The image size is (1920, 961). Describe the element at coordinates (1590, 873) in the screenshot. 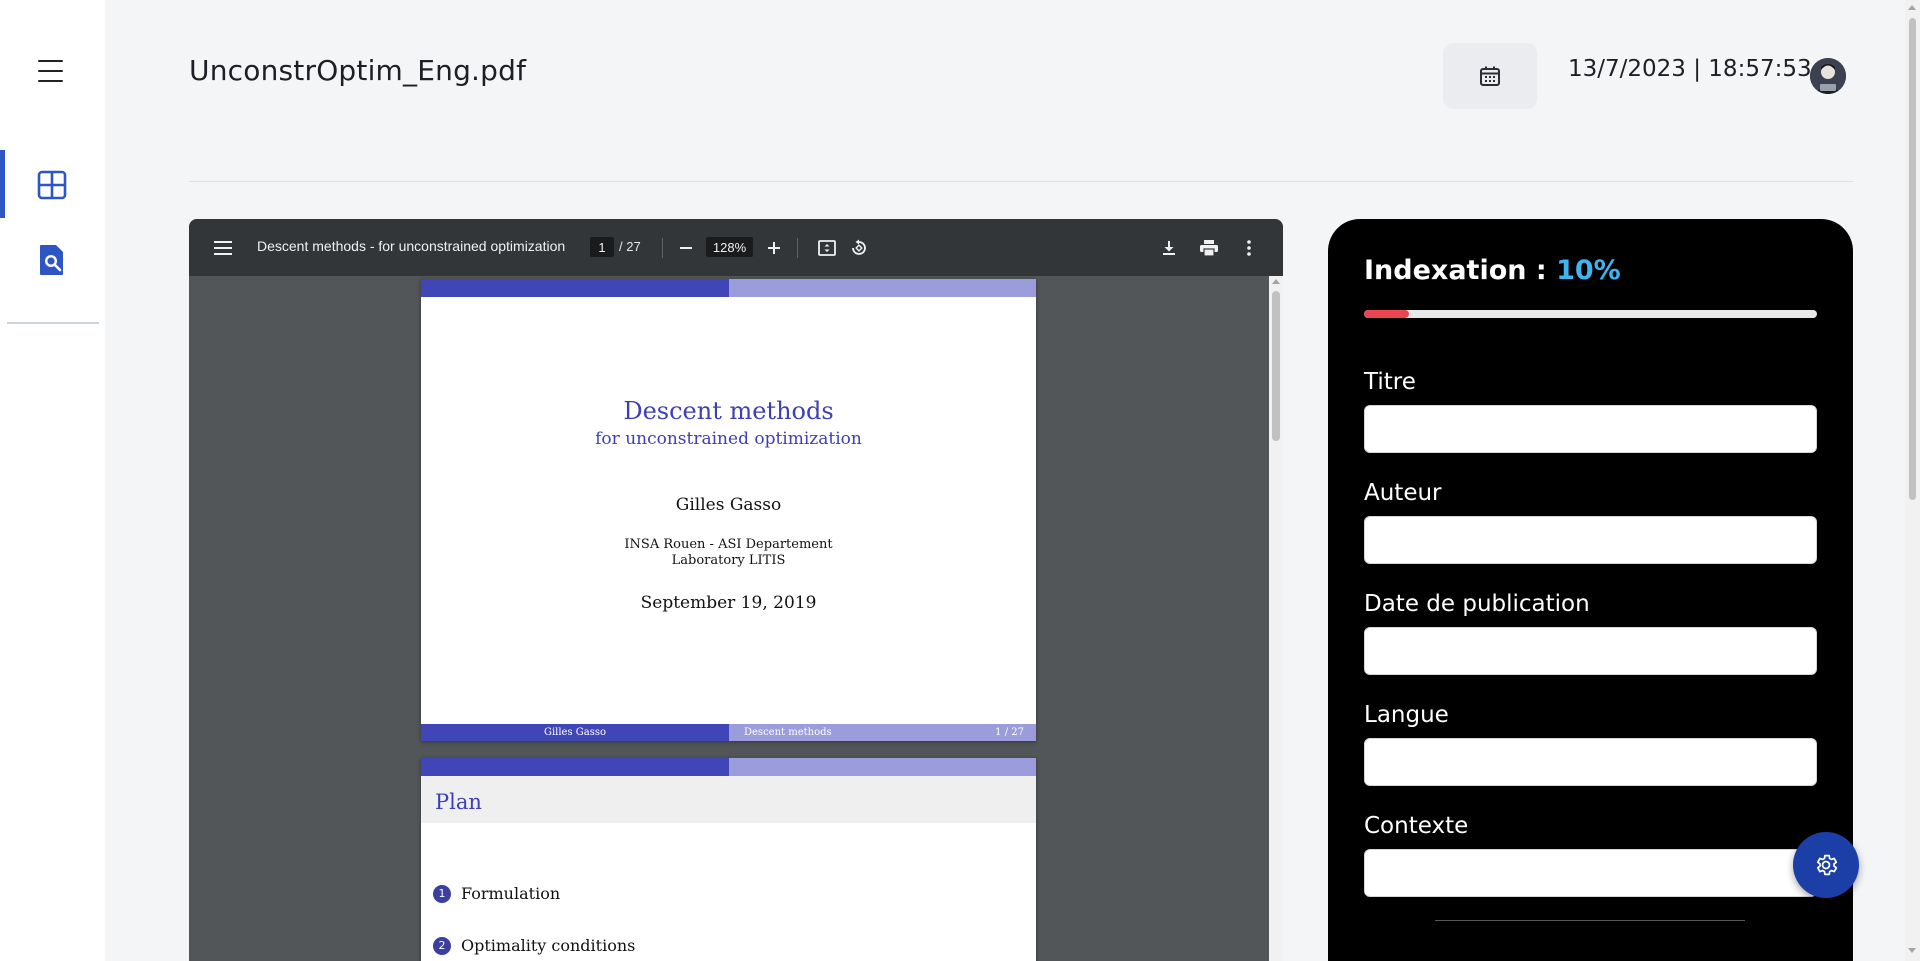

I see `contexte-field` at that location.